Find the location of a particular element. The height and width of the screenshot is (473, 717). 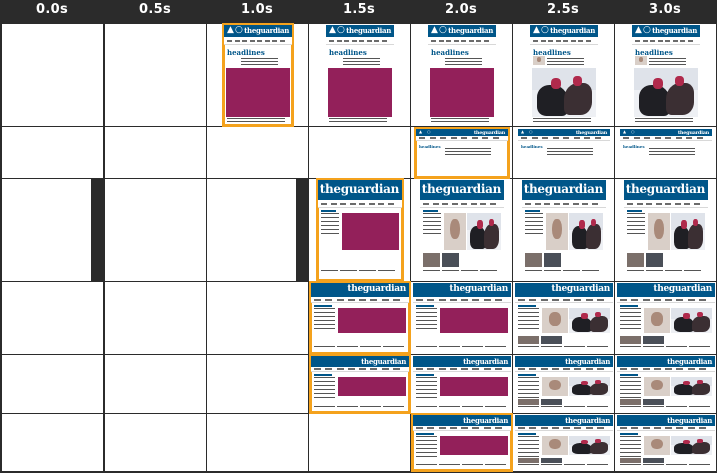

nav-bar is located at coordinates (462, 428).